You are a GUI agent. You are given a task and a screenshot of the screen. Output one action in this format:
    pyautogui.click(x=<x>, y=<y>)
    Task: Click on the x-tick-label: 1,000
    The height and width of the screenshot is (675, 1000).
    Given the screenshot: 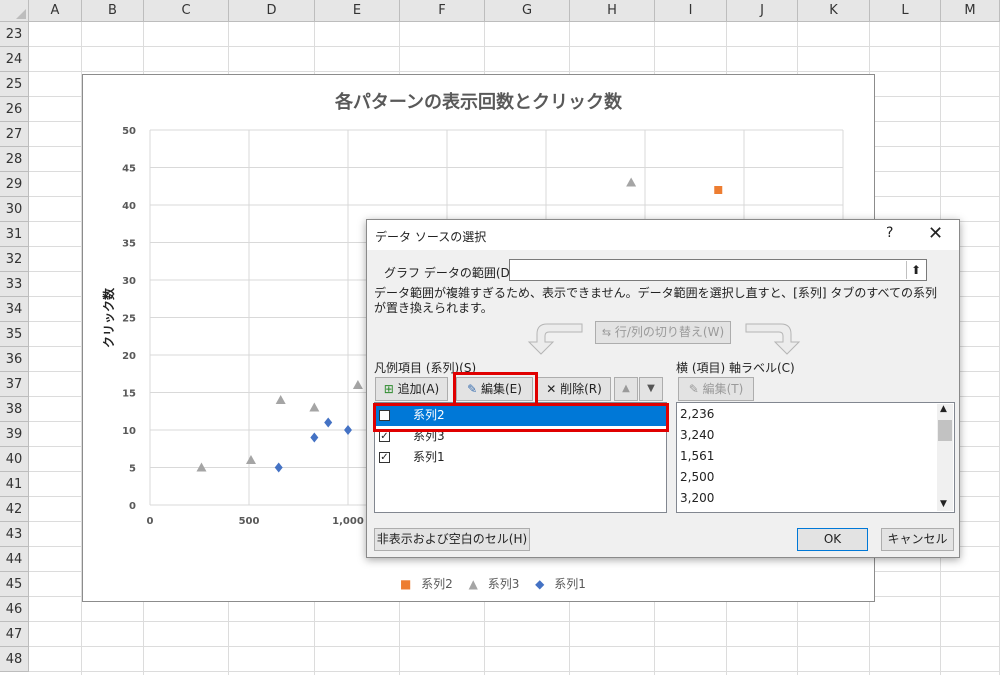 What is the action you would take?
    pyautogui.click(x=348, y=521)
    